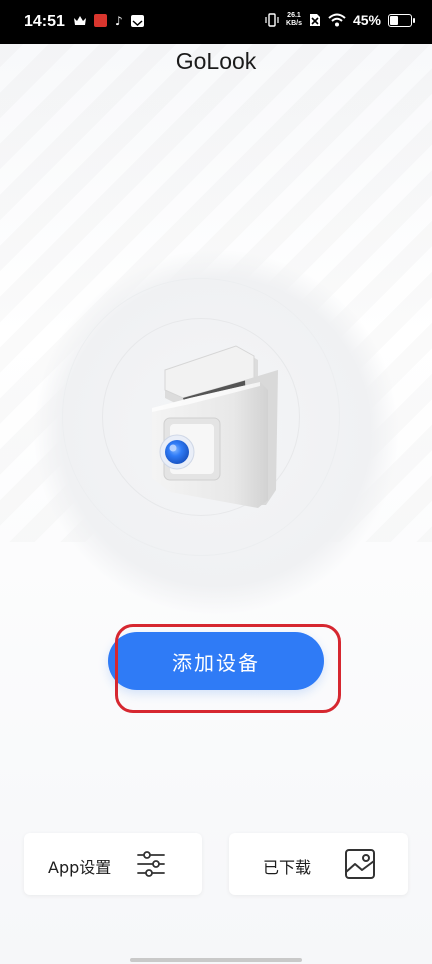 This screenshot has height=964, width=432. I want to click on page-title: GoLook, so click(216, 61).